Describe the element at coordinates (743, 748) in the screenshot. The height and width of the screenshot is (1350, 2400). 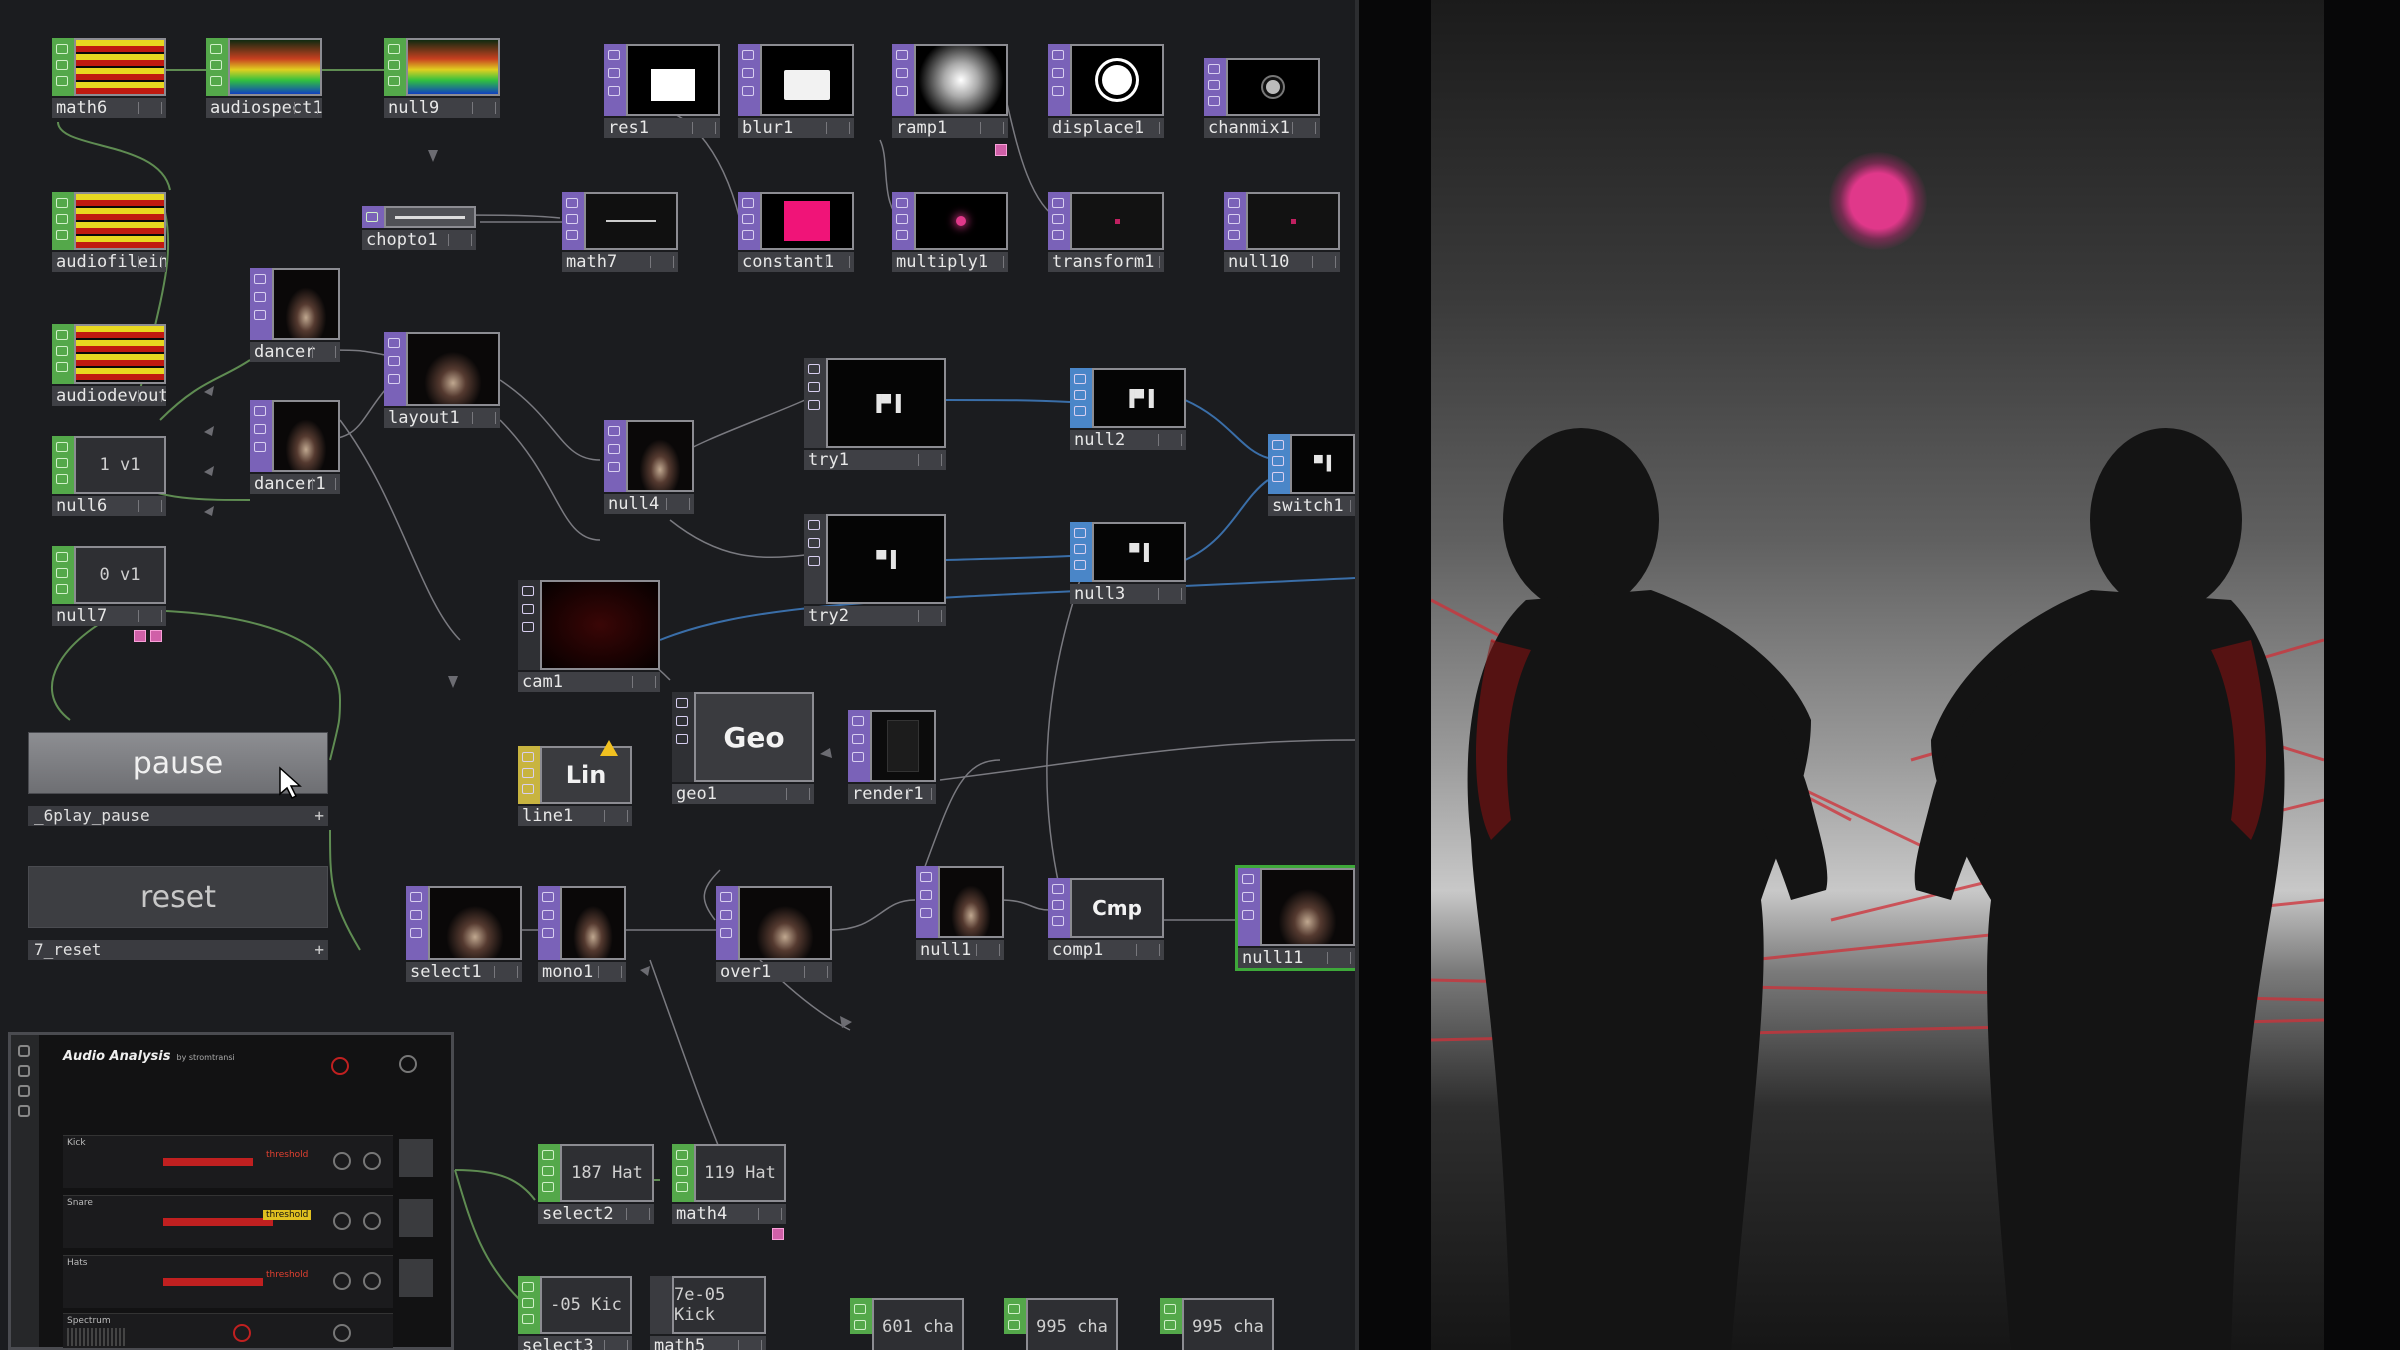
I see `node-geo1: Geo geo1` at that location.